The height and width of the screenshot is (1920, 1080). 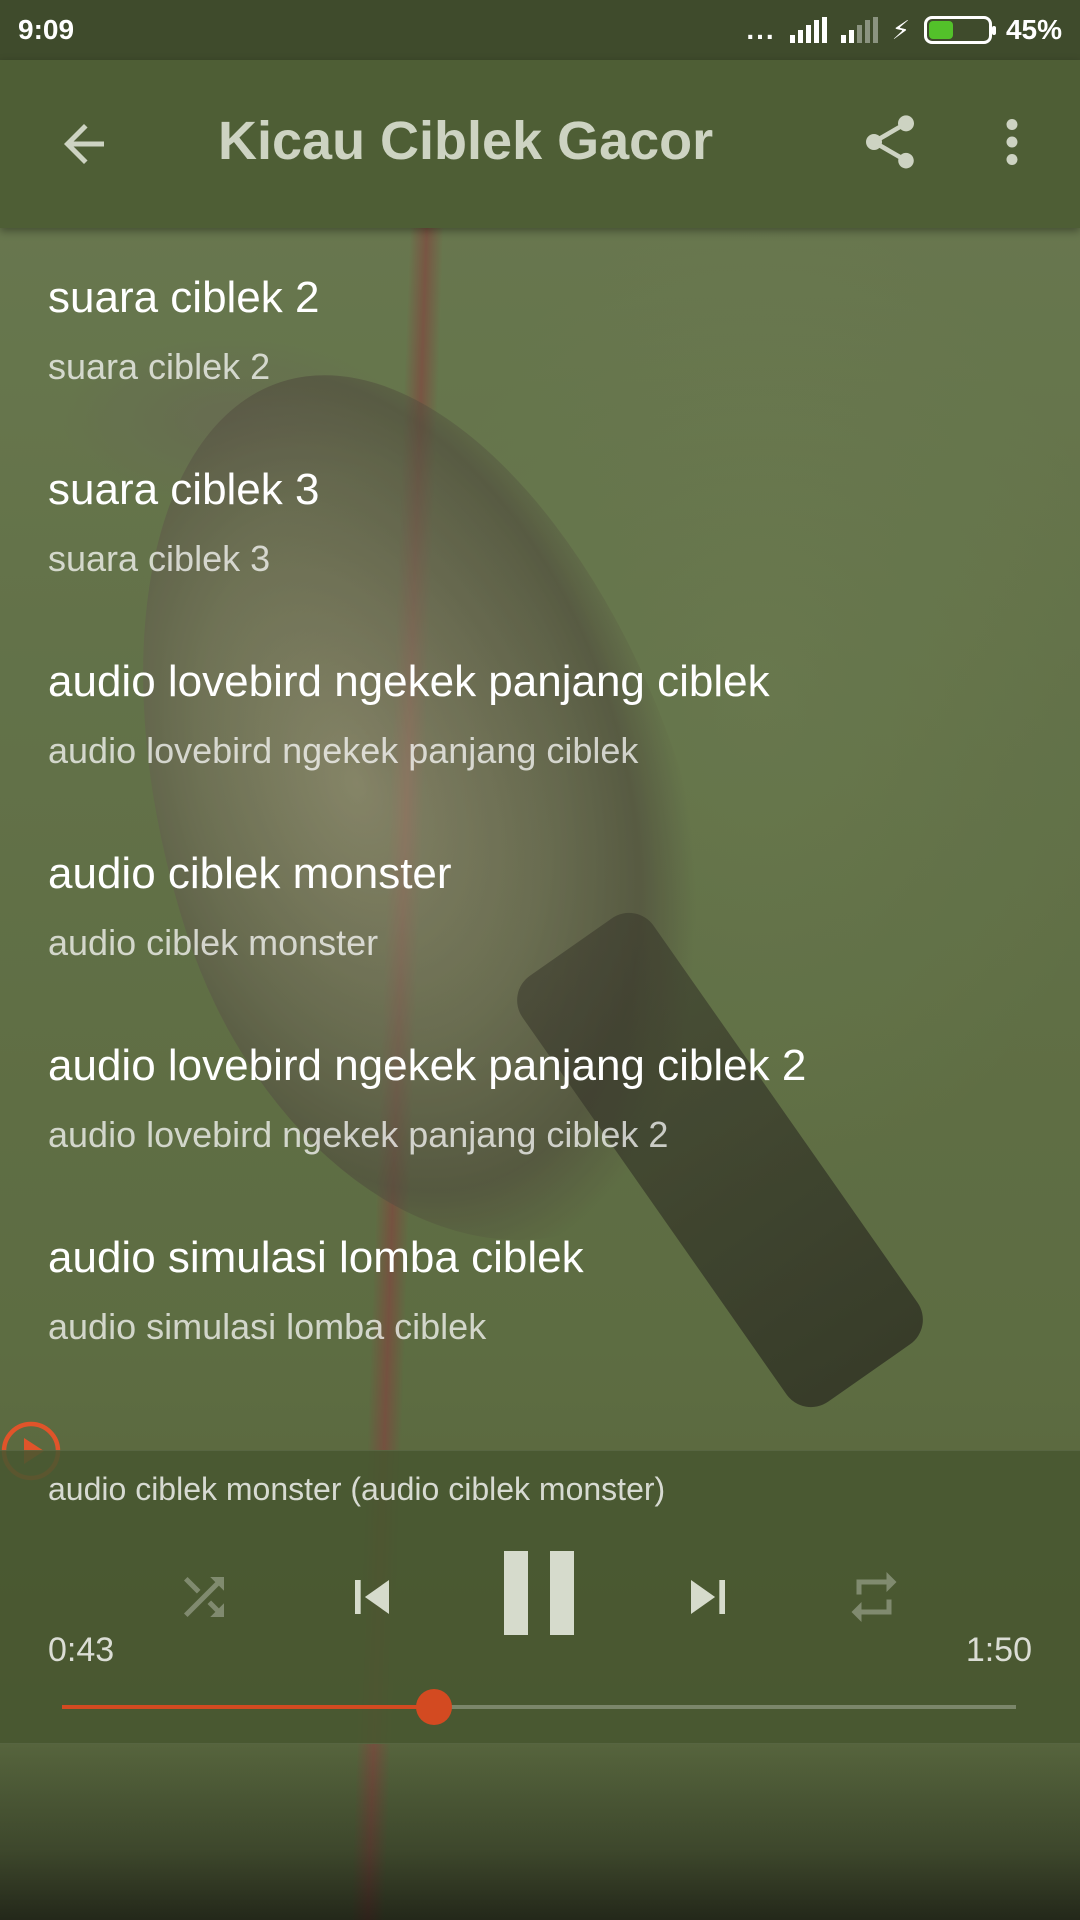 What do you see at coordinates (84, 144) in the screenshot?
I see `arrow-back-icon` at bounding box center [84, 144].